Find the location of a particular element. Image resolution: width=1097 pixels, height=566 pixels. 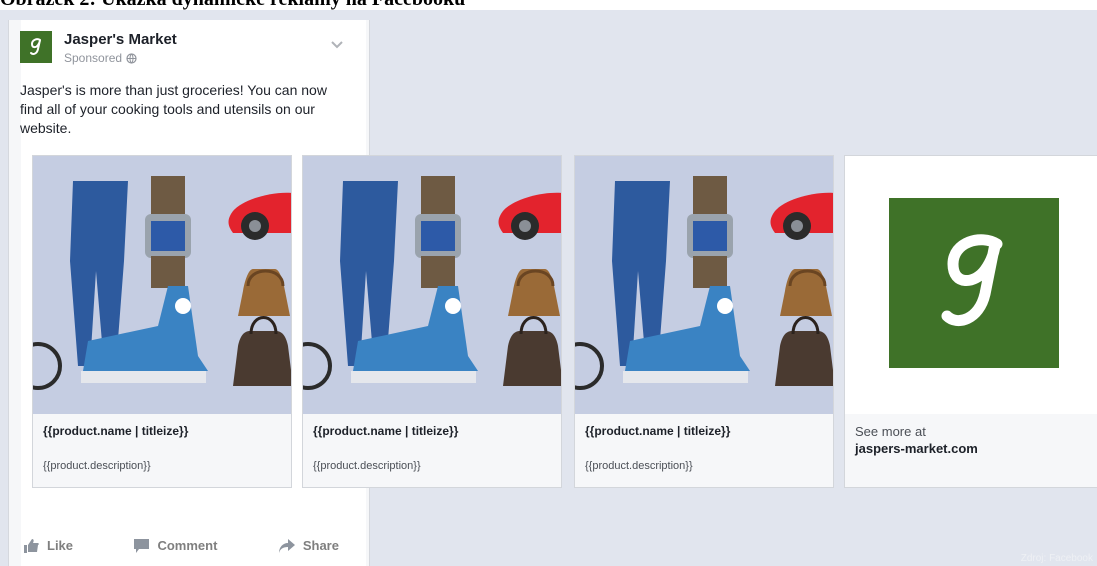

source-credit: Zdroj: Facebook is located at coordinates (1056, 558).